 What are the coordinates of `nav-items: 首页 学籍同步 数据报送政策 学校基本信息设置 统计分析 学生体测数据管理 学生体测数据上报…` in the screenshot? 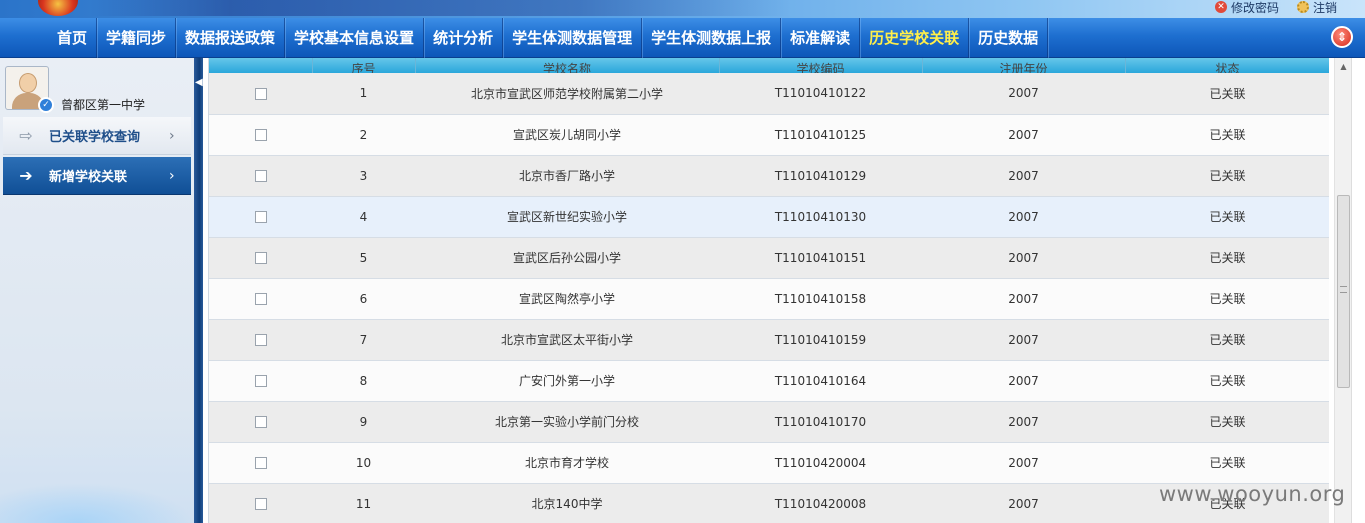 It's located at (548, 38).